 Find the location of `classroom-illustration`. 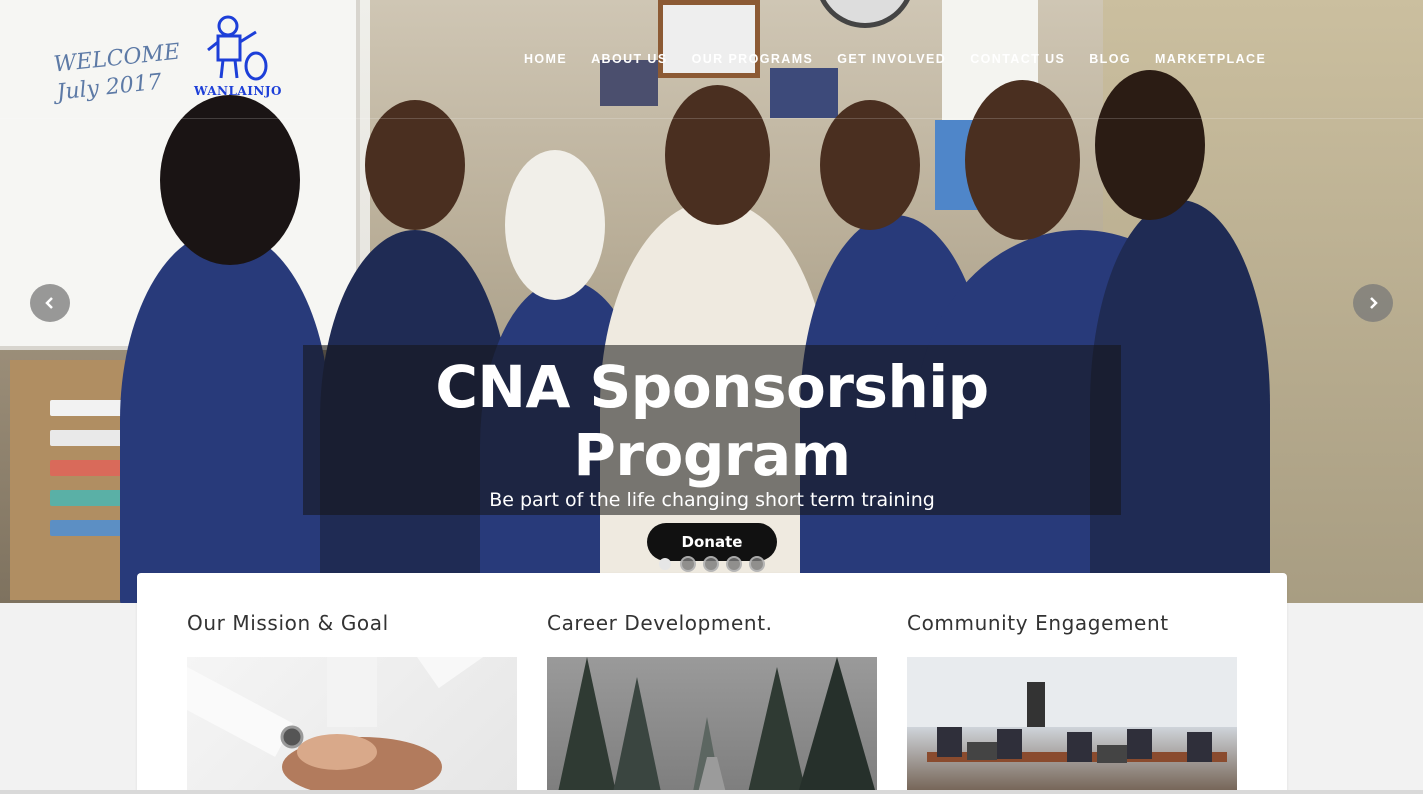

classroom-illustration is located at coordinates (1072, 710).